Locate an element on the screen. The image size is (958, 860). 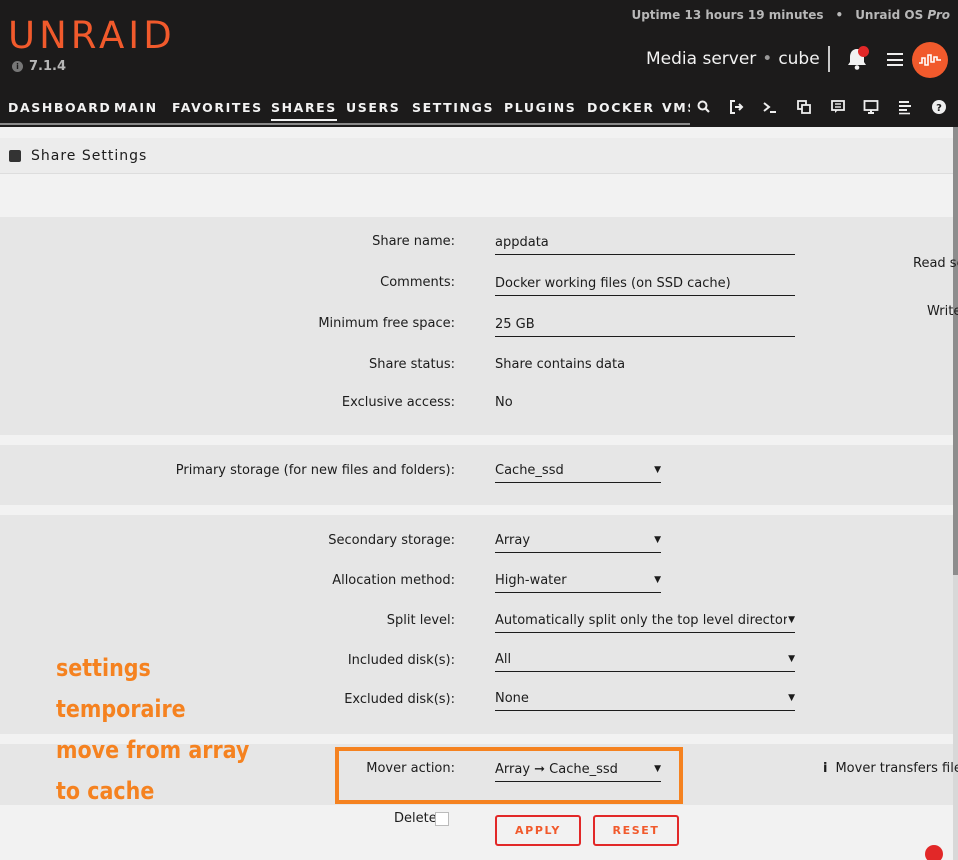
tab-main: MAIN is located at coordinates (136, 107).